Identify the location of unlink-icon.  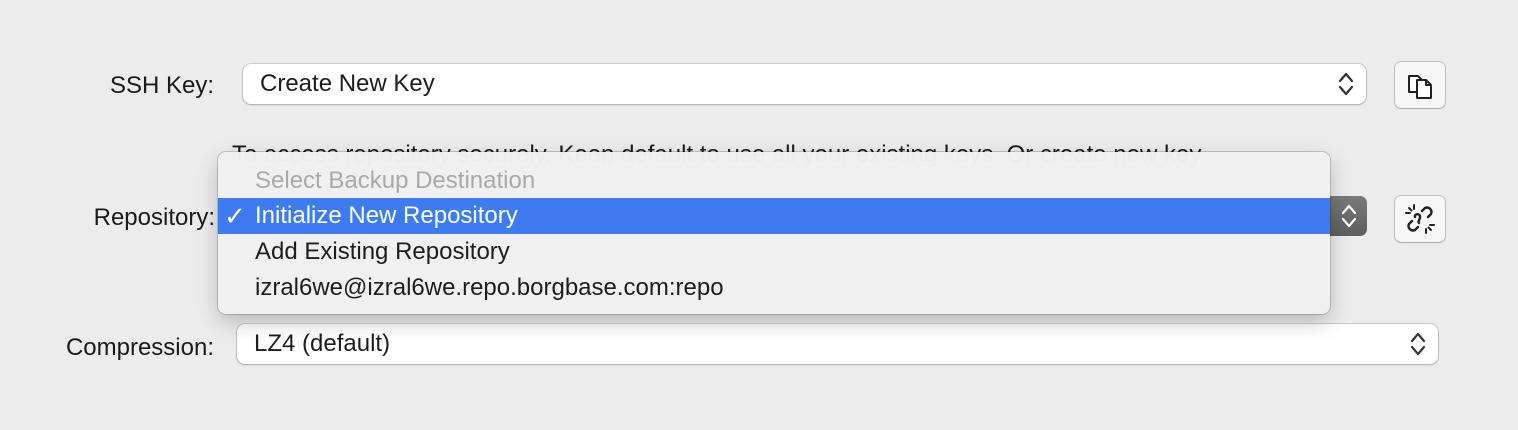
(1420, 219).